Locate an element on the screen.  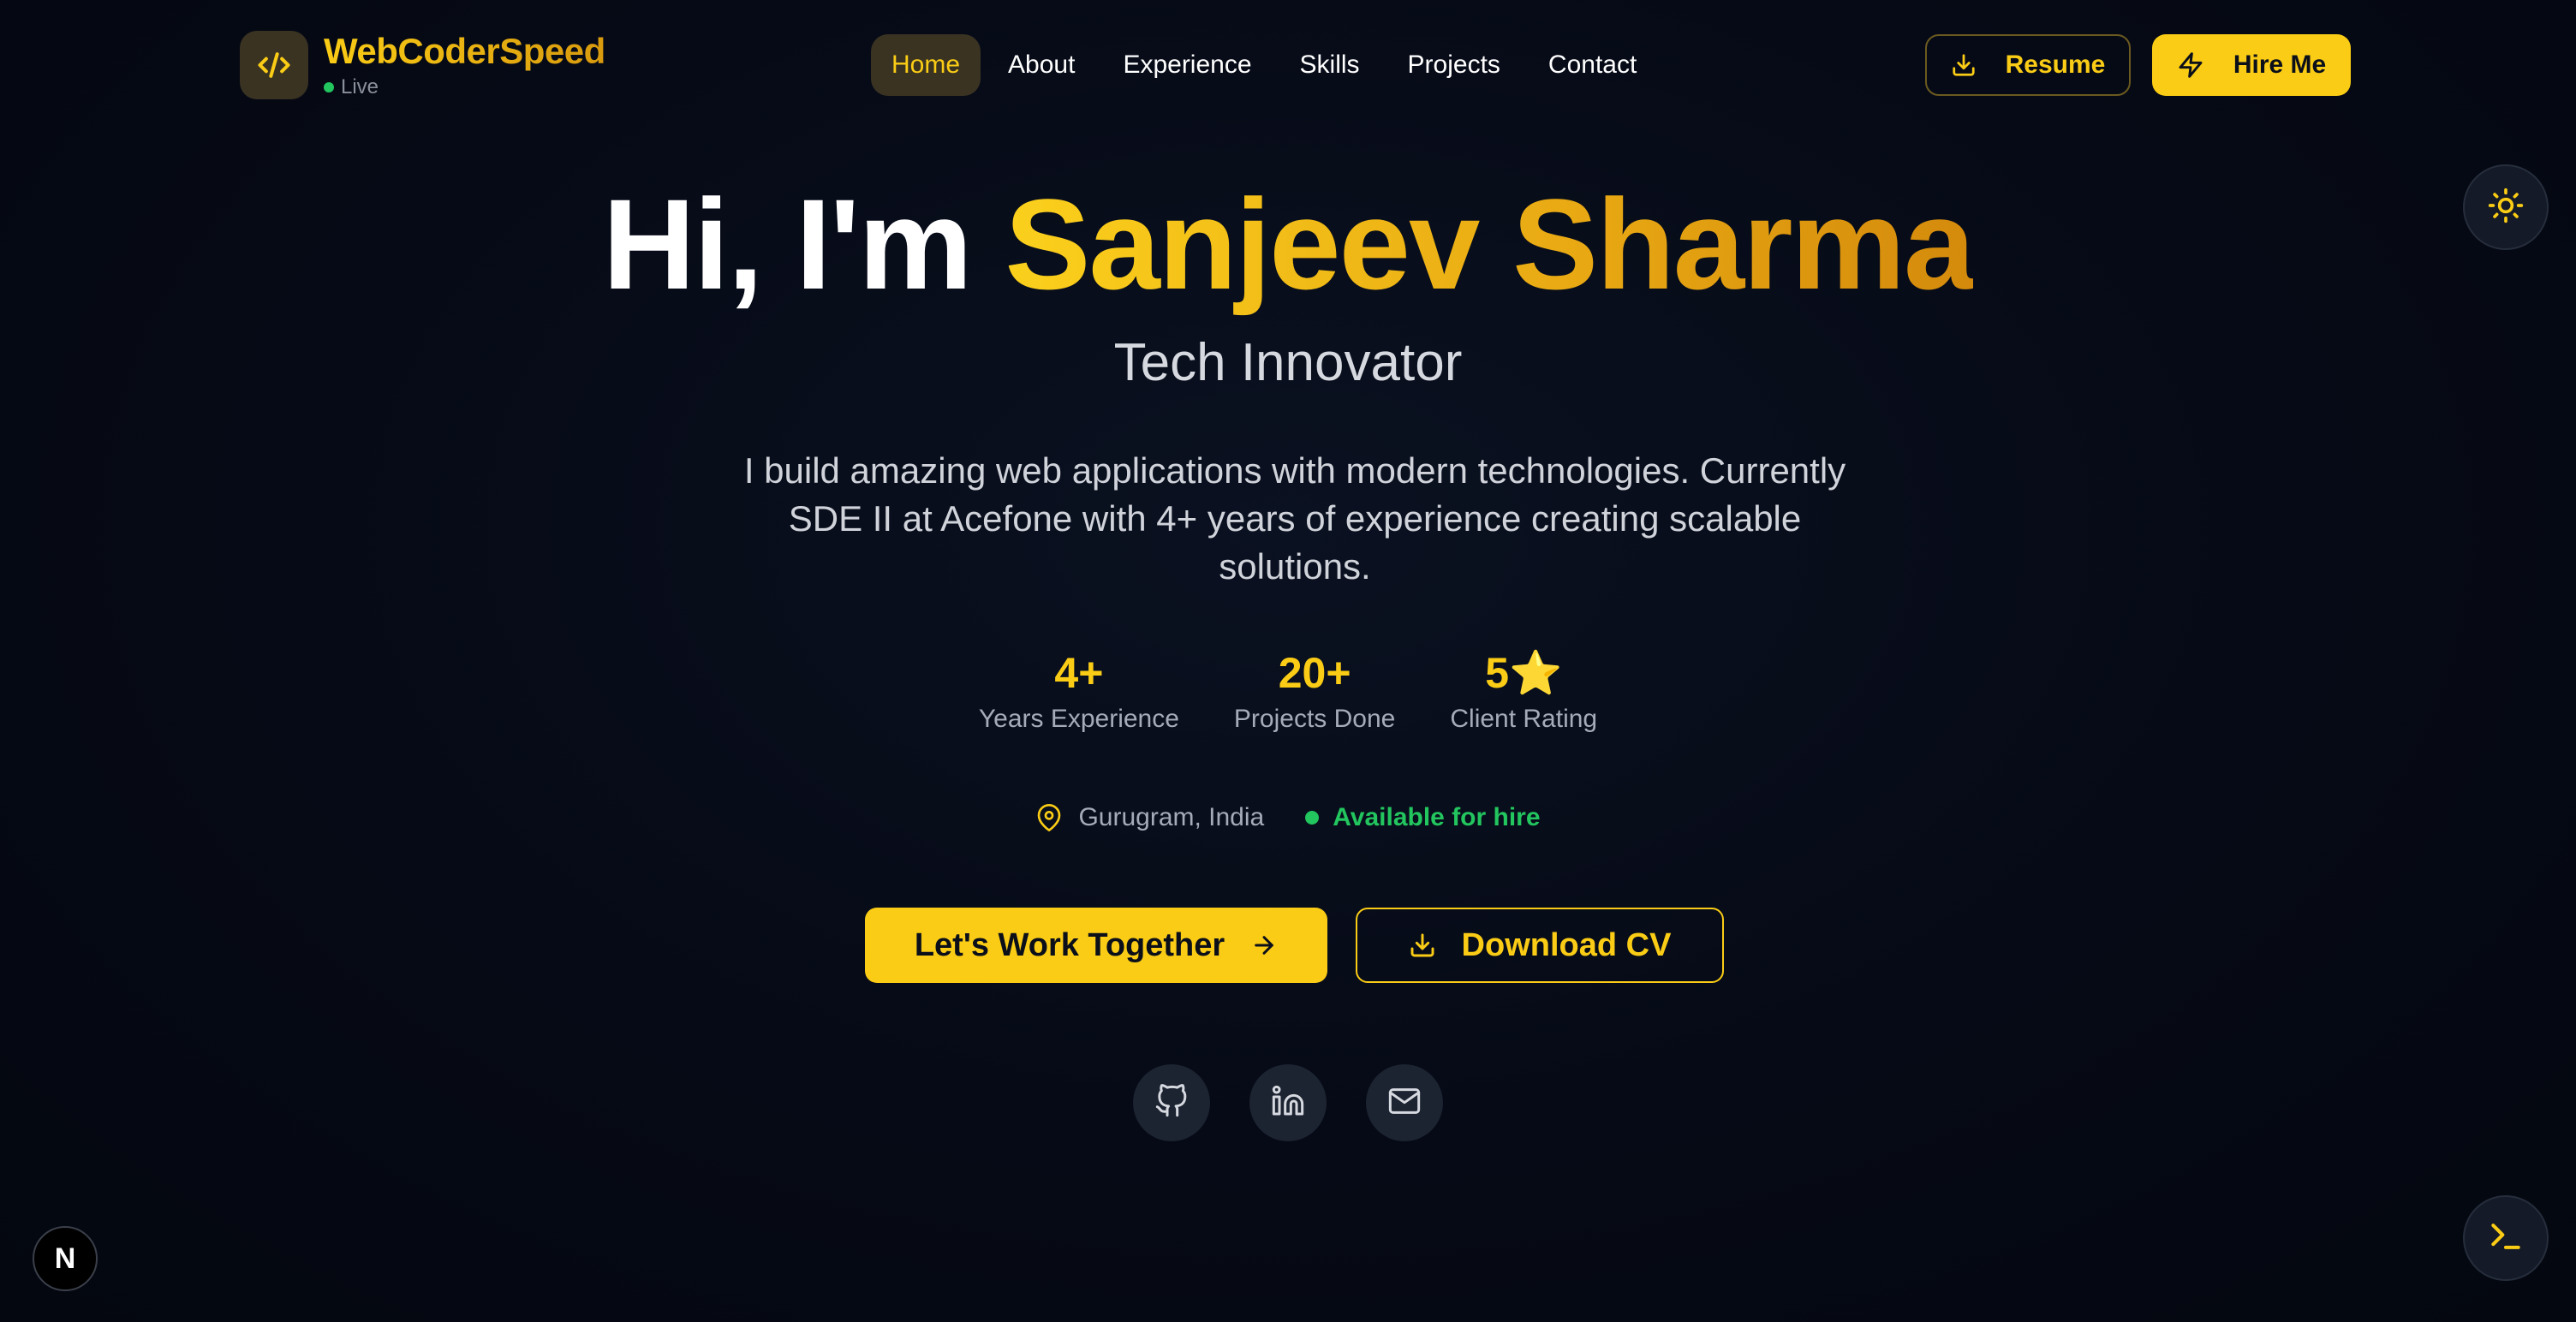
stat-value: 20+ is located at coordinates (1314, 673).